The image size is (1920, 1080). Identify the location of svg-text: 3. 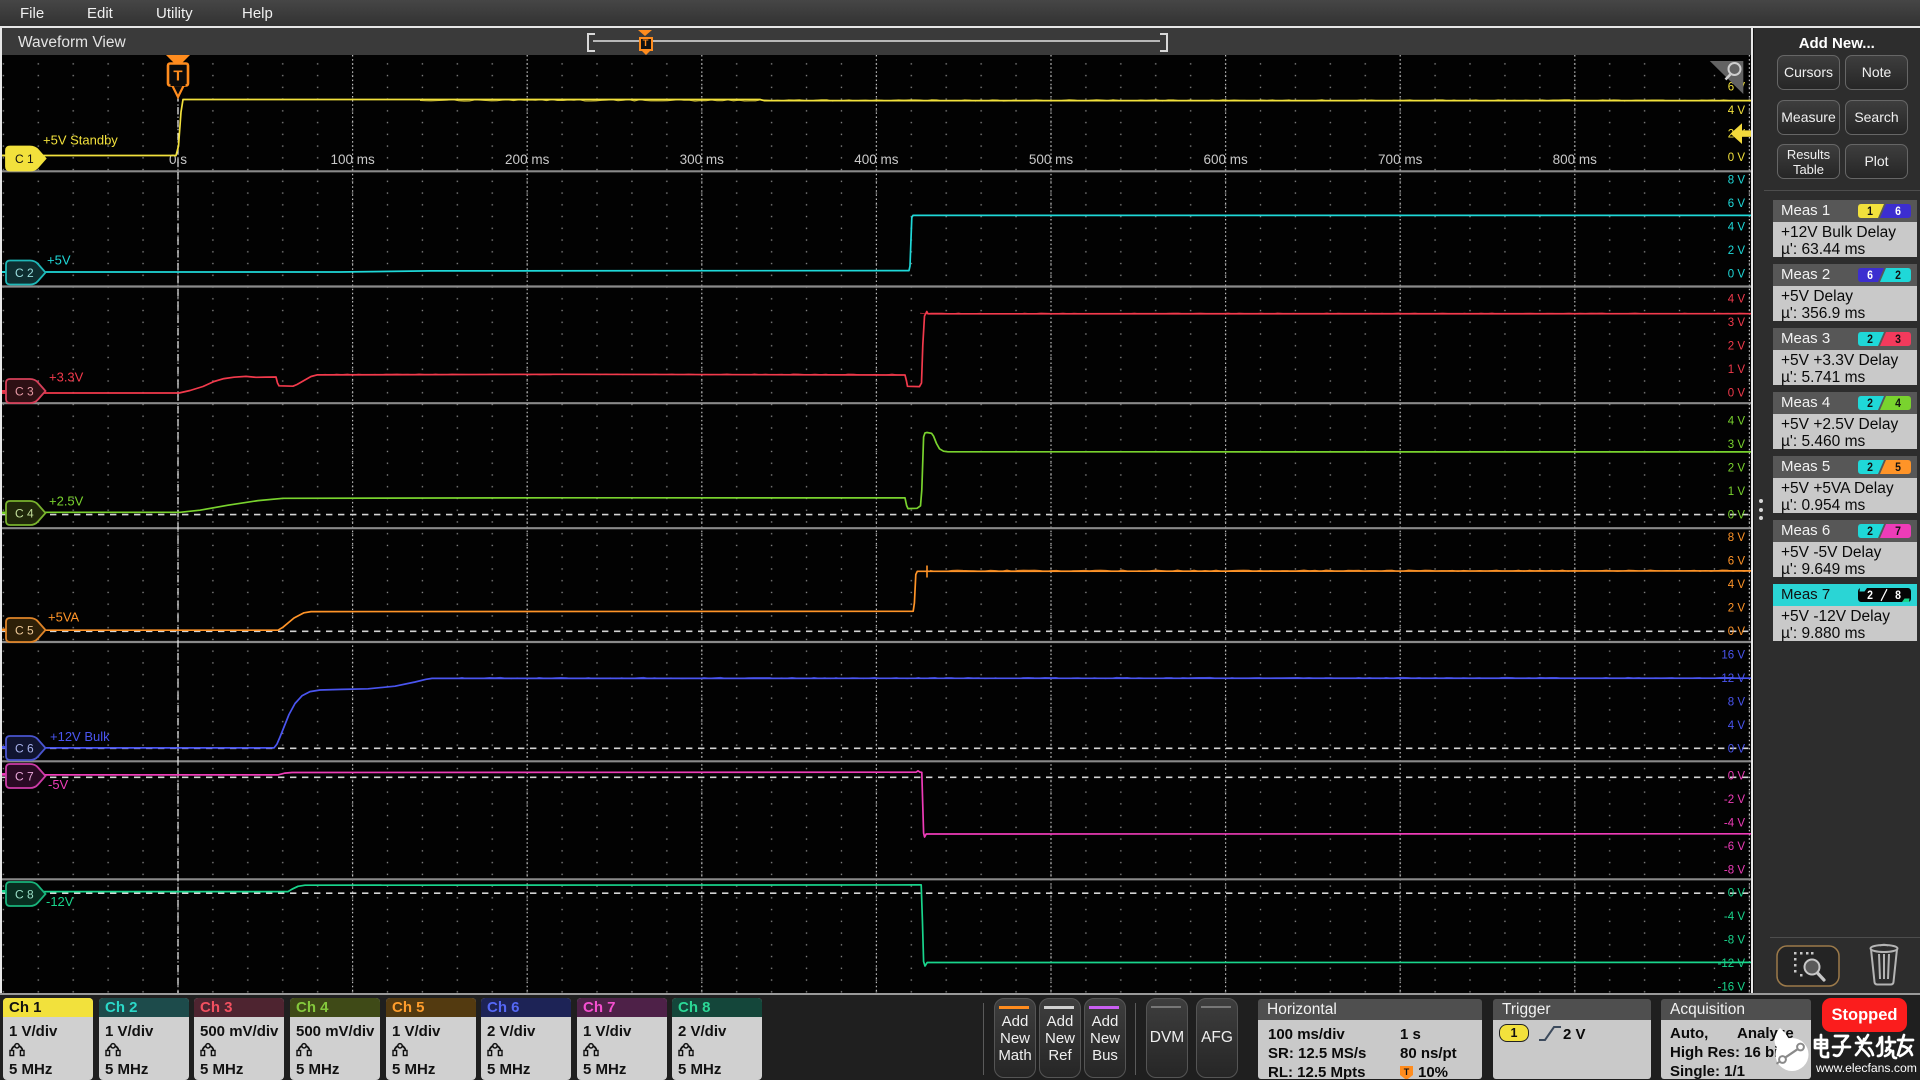
(1898, 339).